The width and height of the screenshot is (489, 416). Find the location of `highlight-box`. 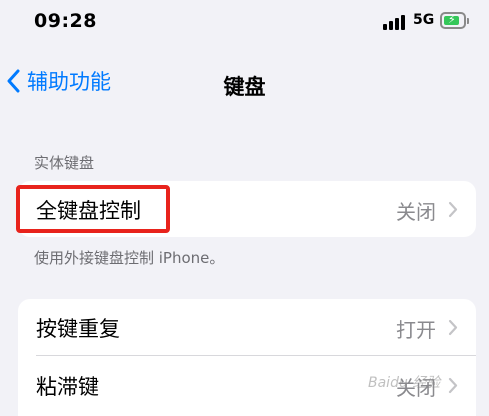

highlight-box is located at coordinates (93, 209).